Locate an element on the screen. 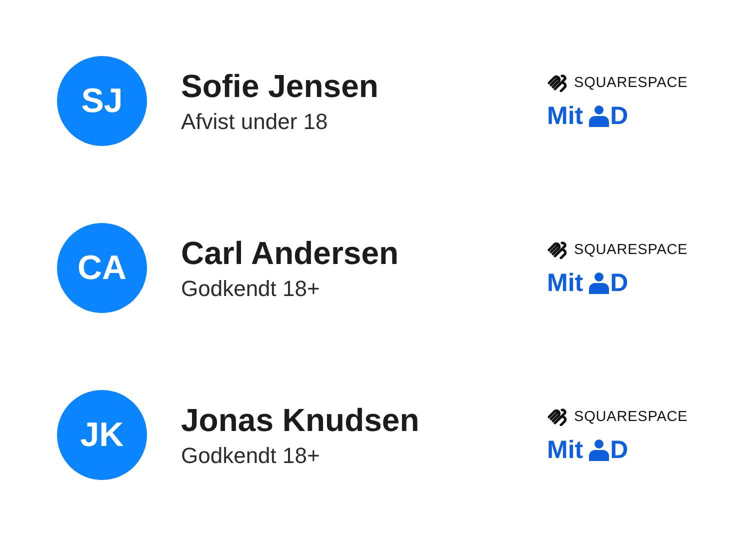 Image resolution: width=756 pixels, height=547 pixels. person-name: Carl Andersen is located at coordinates (290, 253).